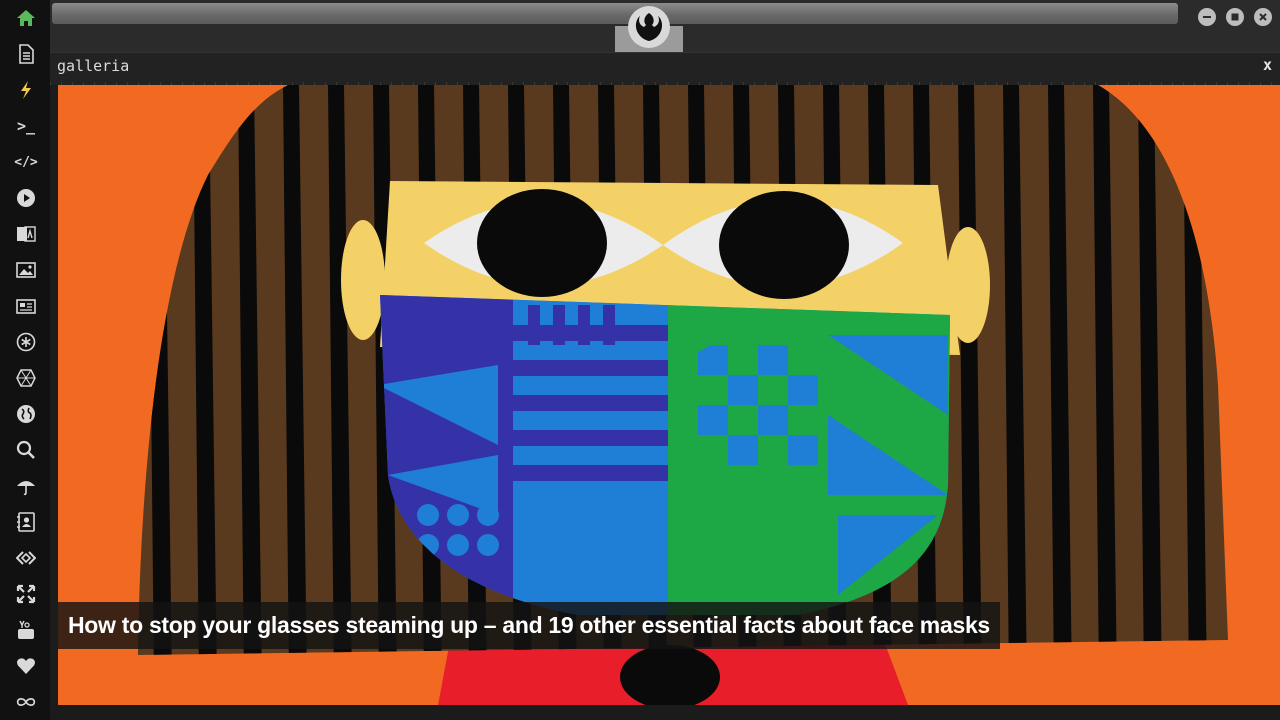 The image size is (1280, 720). I want to click on window-close-button, so click(1263, 17).